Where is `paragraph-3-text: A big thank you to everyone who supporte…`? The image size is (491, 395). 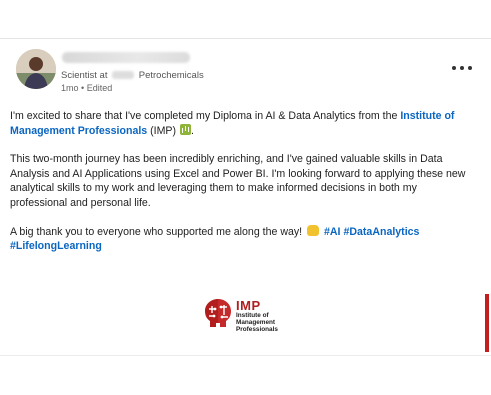
paragraph-3-text: A big thank you to everyone who supporte… is located at coordinates (158, 231).